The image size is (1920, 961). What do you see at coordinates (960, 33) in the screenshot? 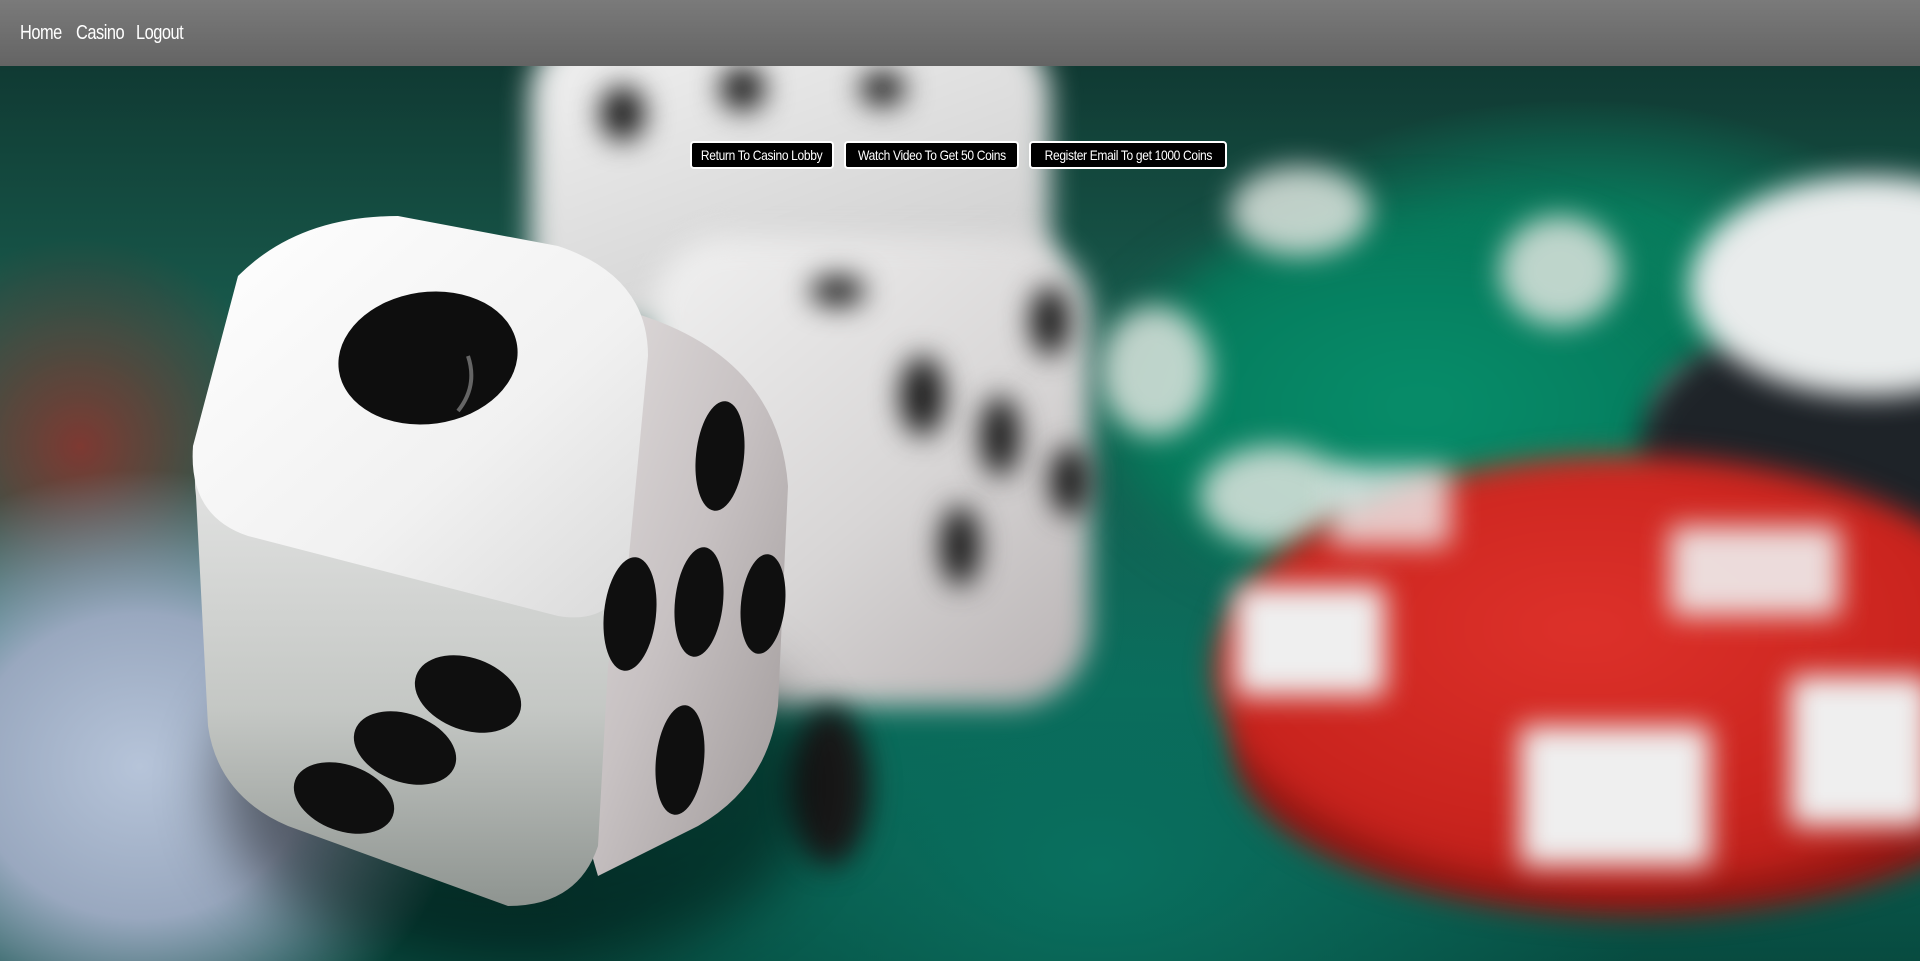
I see `top-nav: Home Casino Logout` at bounding box center [960, 33].